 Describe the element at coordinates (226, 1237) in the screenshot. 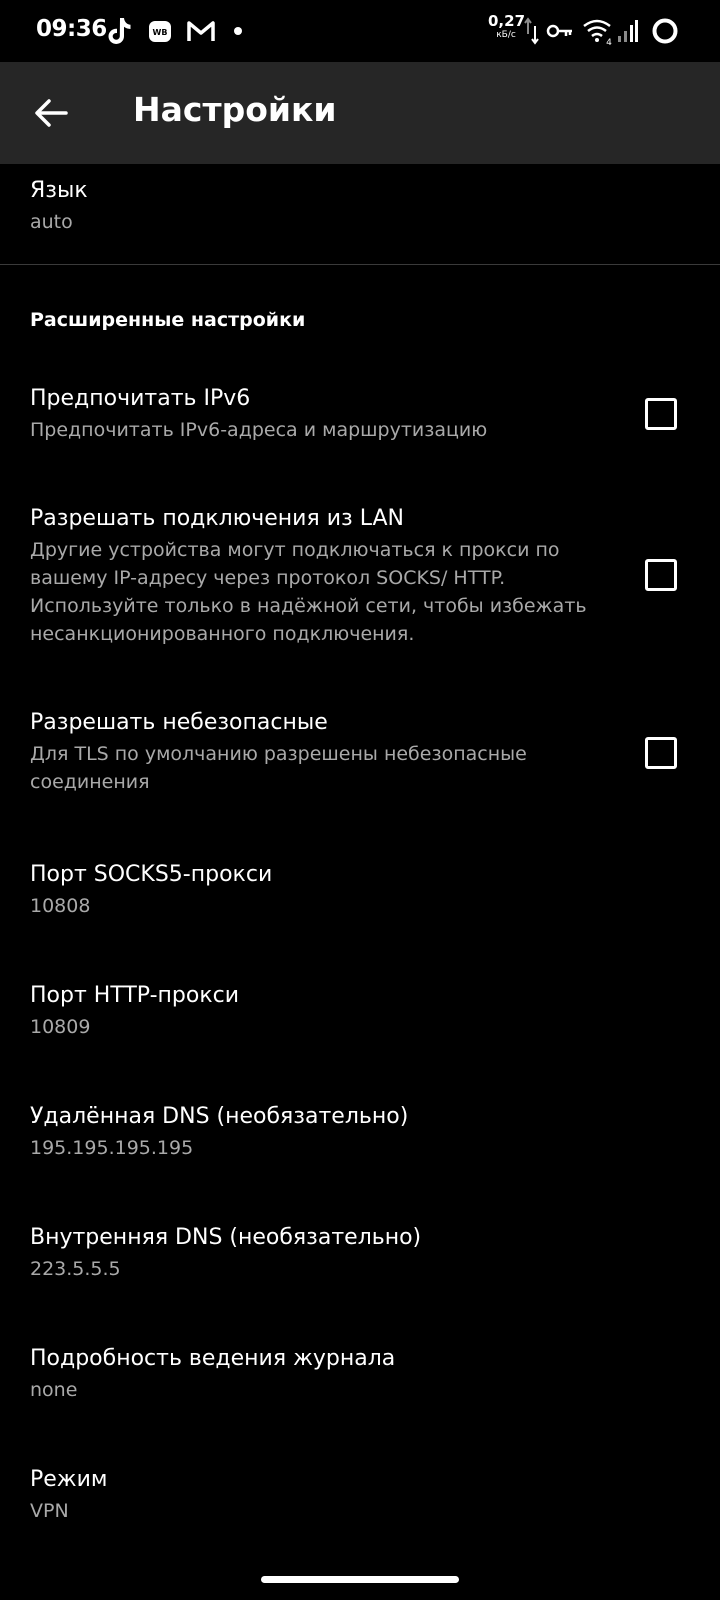

I see `domestic-dns-title: Внутренняя DNS (необязательно)` at that location.